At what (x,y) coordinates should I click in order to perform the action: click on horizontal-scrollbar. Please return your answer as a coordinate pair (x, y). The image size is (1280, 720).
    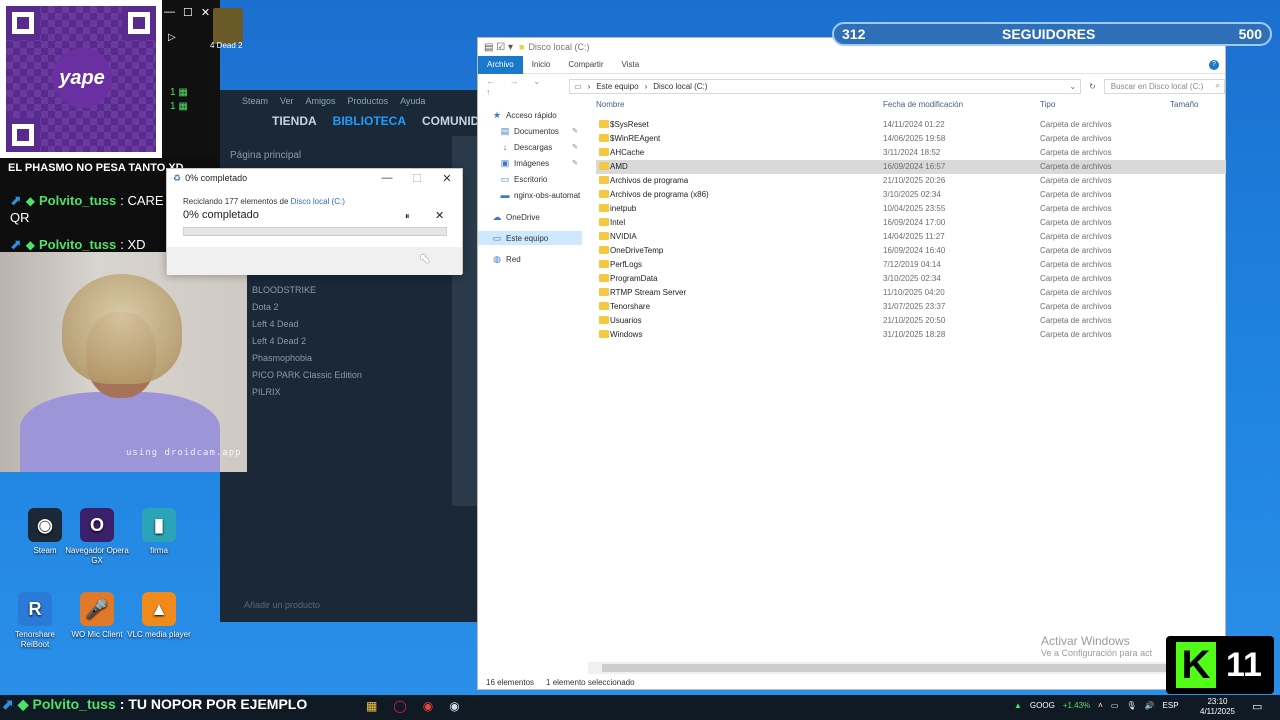
    Looking at the image, I should click on (906, 668).